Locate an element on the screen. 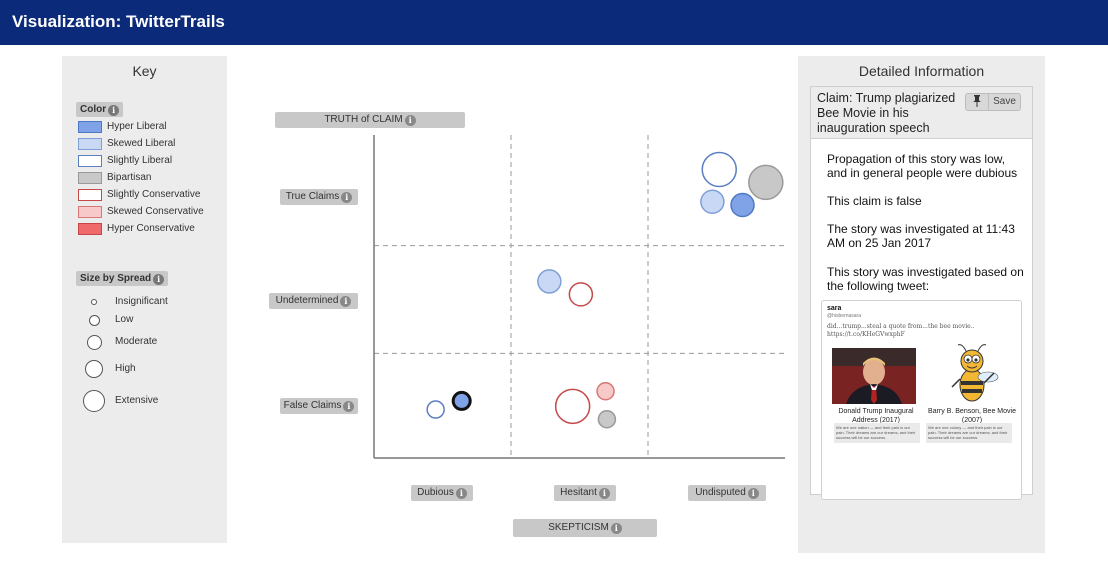 The image size is (1108, 568). x-category-label: Undisputed is located at coordinates (720, 492).